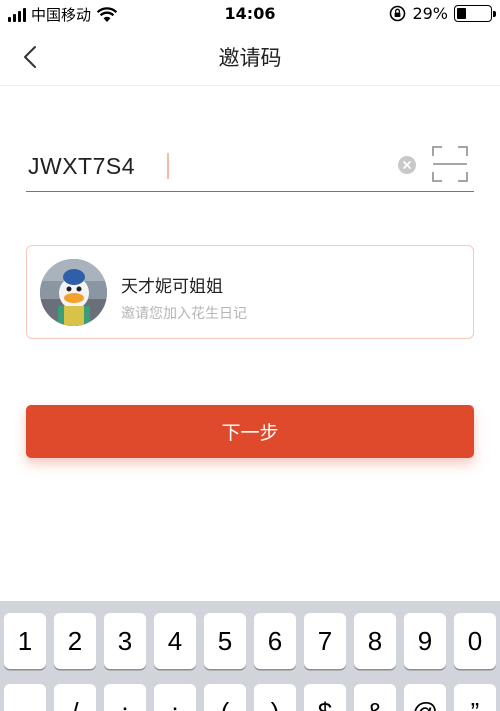  I want to click on battery-percent: 29%, so click(430, 13).